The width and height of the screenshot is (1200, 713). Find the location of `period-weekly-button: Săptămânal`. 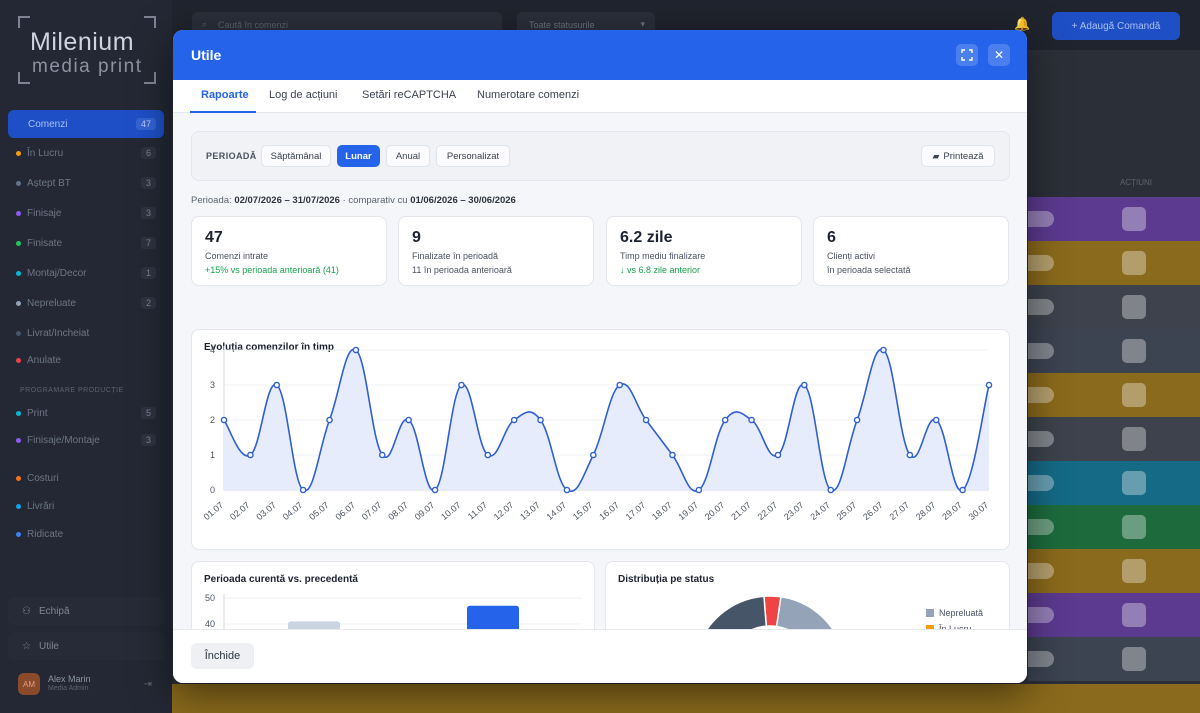

period-weekly-button: Săptămânal is located at coordinates (296, 156).